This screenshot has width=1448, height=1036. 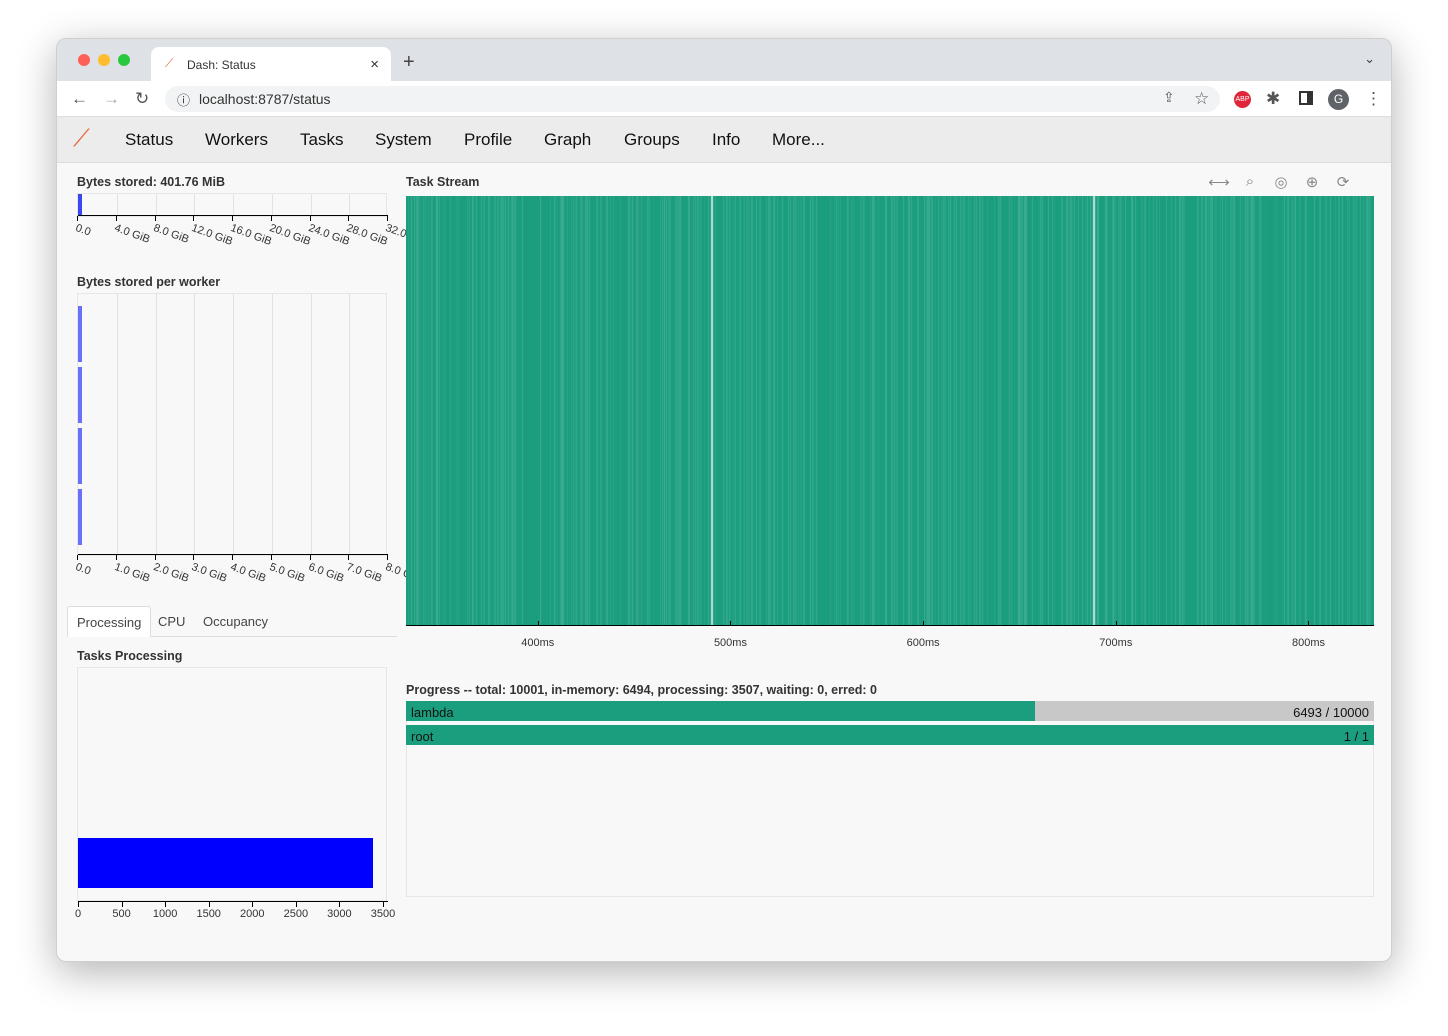 What do you see at coordinates (271, 64) in the screenshot?
I see `browser-tab: ⟋ Dash: Status ×` at bounding box center [271, 64].